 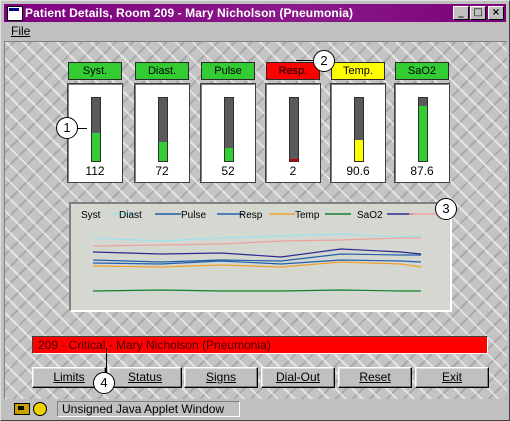 I want to click on vital-label-4: Temp., so click(x=358, y=71).